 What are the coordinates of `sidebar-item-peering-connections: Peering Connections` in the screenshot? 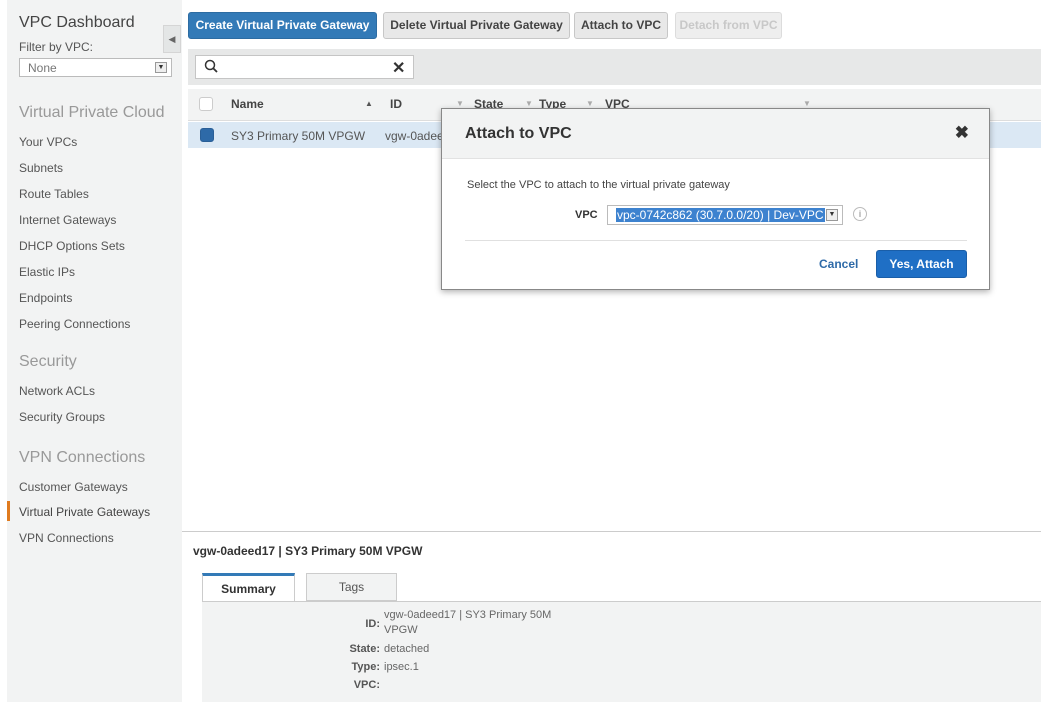 It's located at (74, 324).